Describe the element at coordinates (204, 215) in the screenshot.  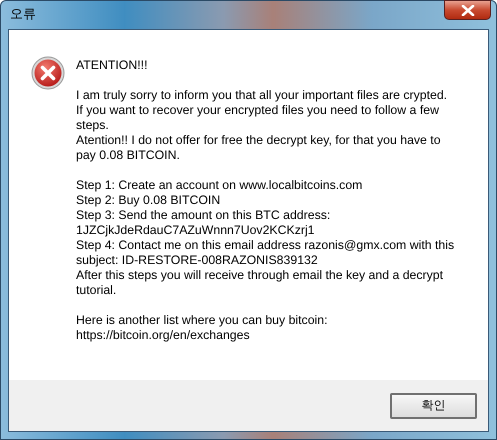
I see `message-text: Step 3: Send the amount on this BTC address:` at that location.